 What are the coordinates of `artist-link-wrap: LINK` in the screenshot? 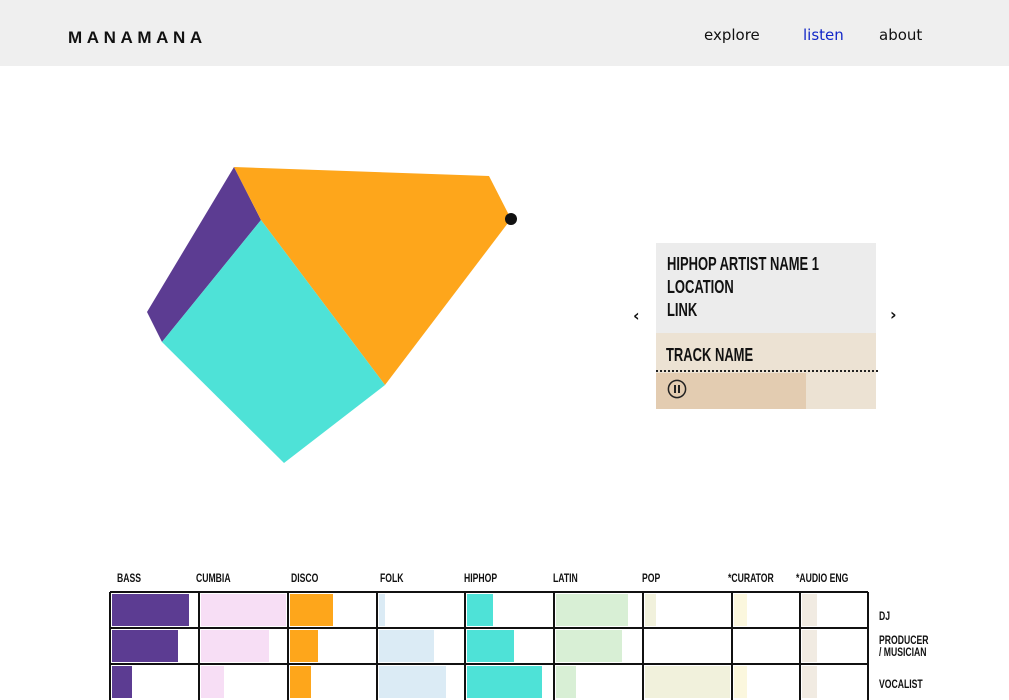 It's located at (688, 310).